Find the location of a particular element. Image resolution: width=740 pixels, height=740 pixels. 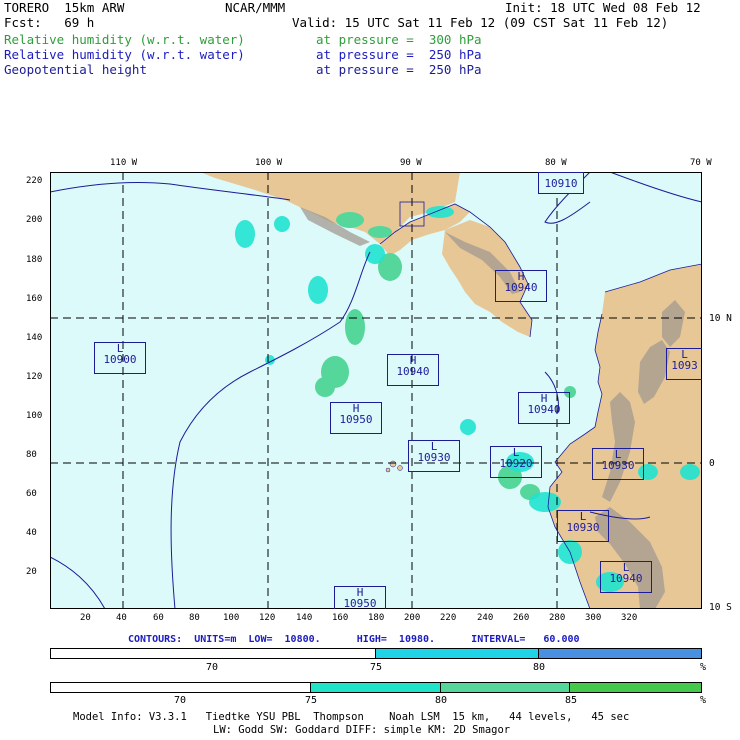

init-time: Init: 18 UTC Wed 08 Feb 12 is located at coordinates (603, 7).